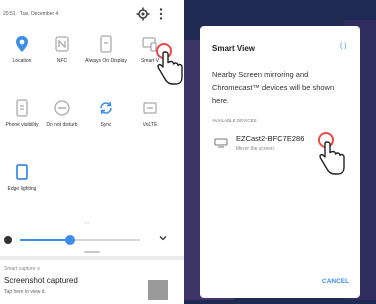 The image size is (376, 304). What do you see at coordinates (270, 138) in the screenshot?
I see `device-name: EZCast2-BFC7E286` at bounding box center [270, 138].